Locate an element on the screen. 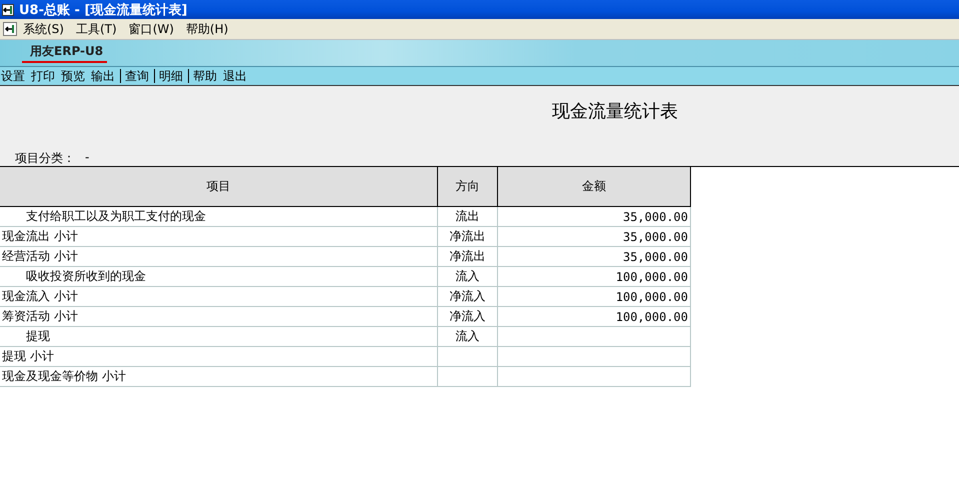 This screenshot has height=502, width=959. toolbar-button: 明细 is located at coordinates (171, 76).